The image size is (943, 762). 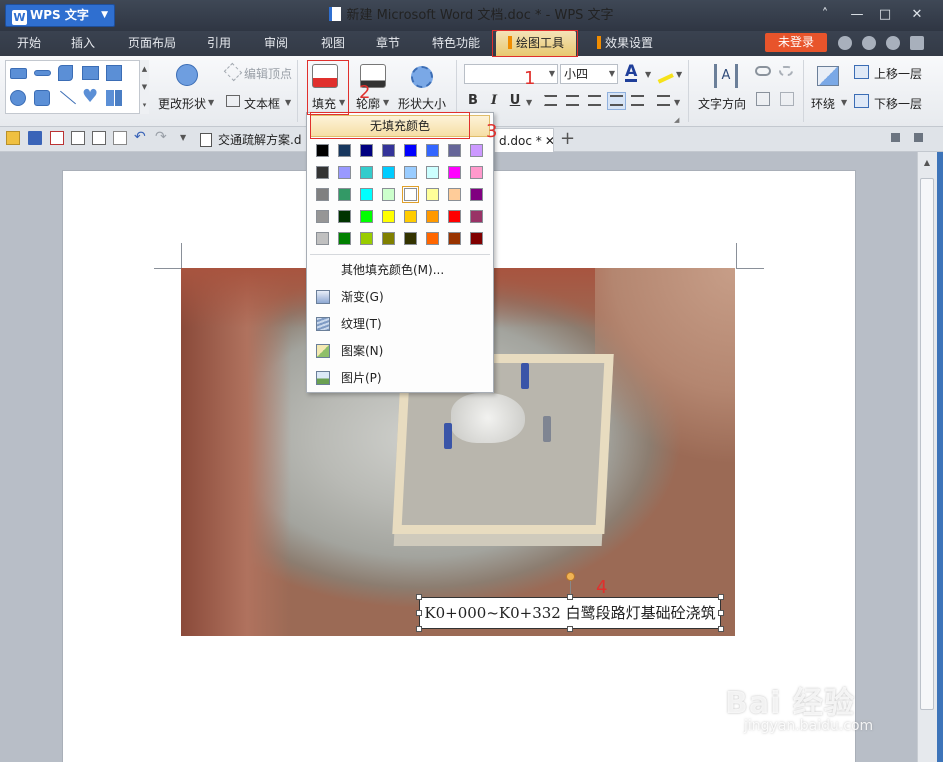 What do you see at coordinates (57, 138) in the screenshot?
I see `export-pdf-icon` at bounding box center [57, 138].